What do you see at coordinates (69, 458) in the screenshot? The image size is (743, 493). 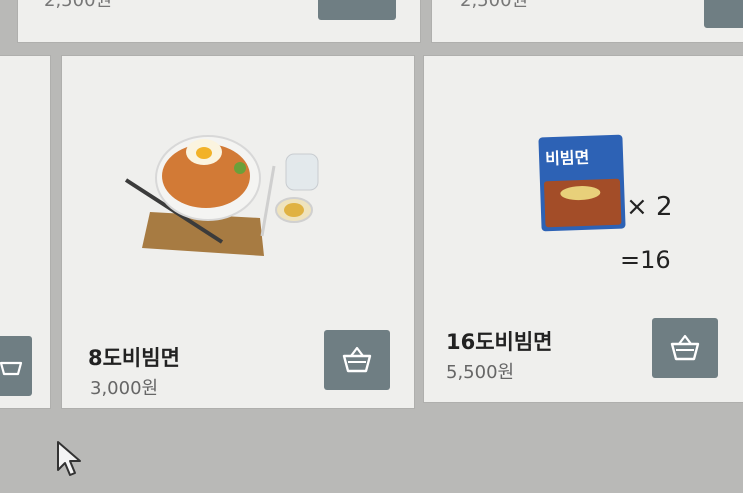 I see `mouse-pointer-icon` at bounding box center [69, 458].